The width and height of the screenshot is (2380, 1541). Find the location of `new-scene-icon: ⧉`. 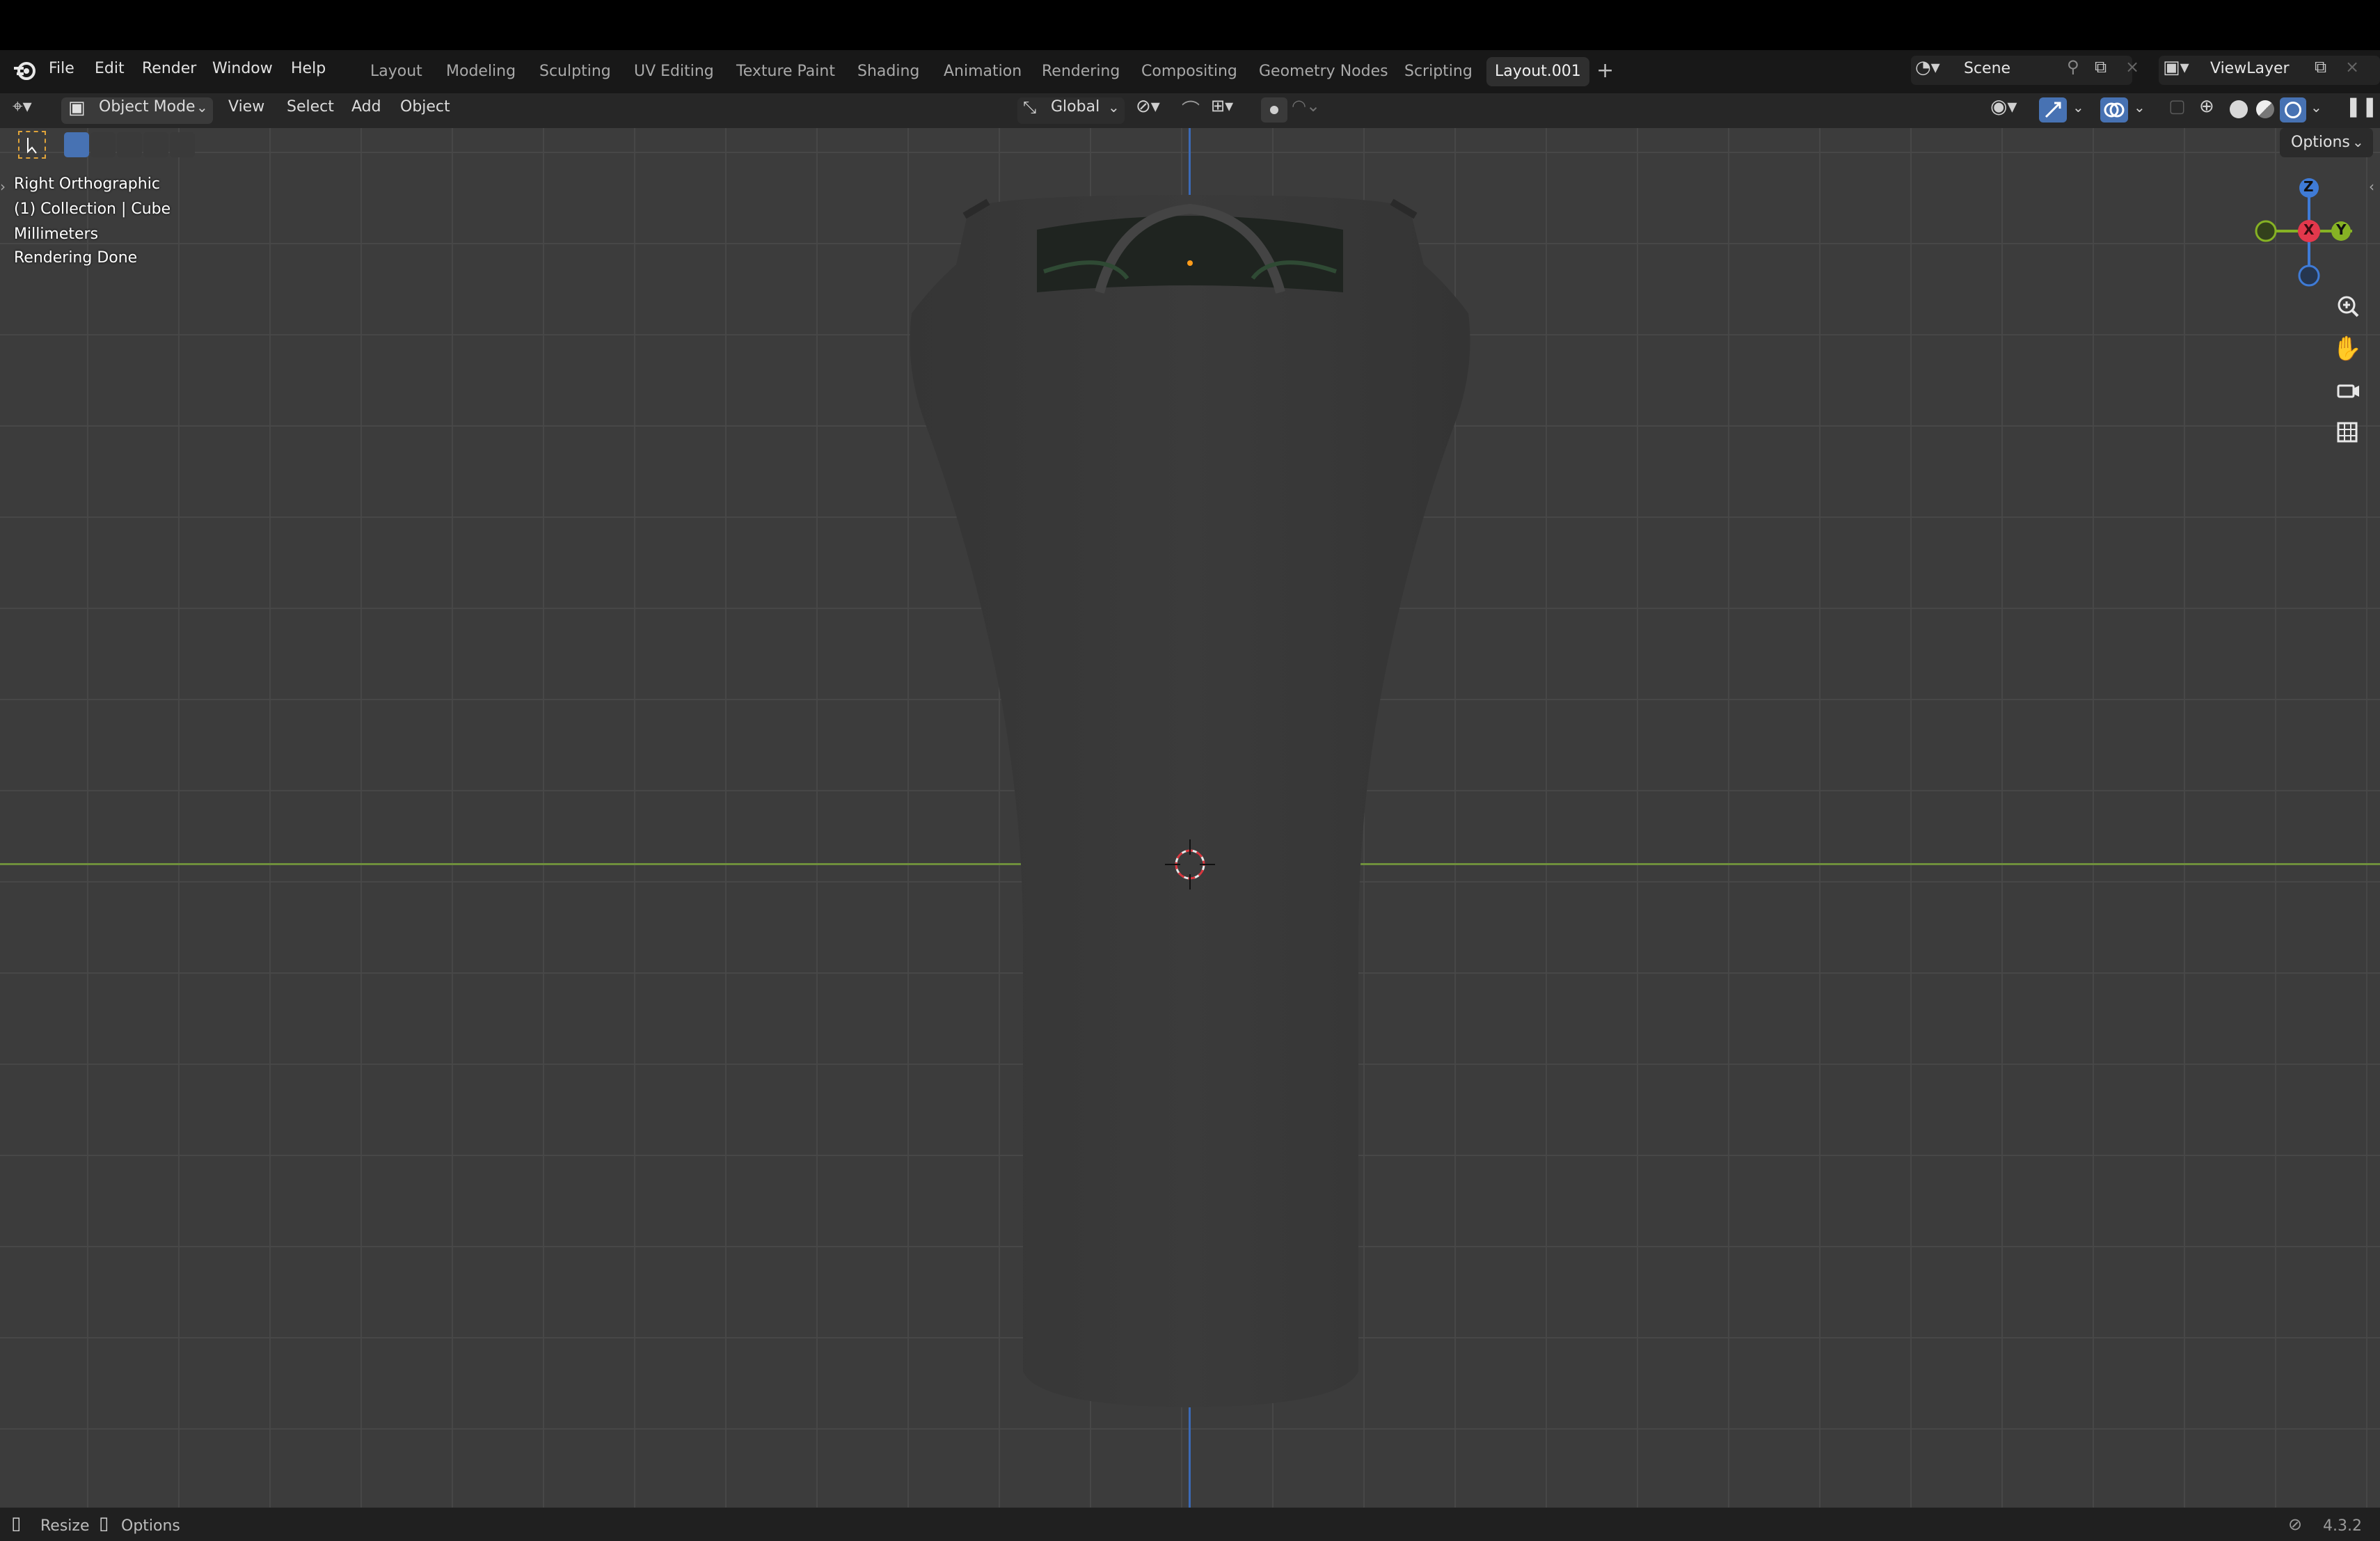

new-scene-icon: ⧉ is located at coordinates (2101, 67).